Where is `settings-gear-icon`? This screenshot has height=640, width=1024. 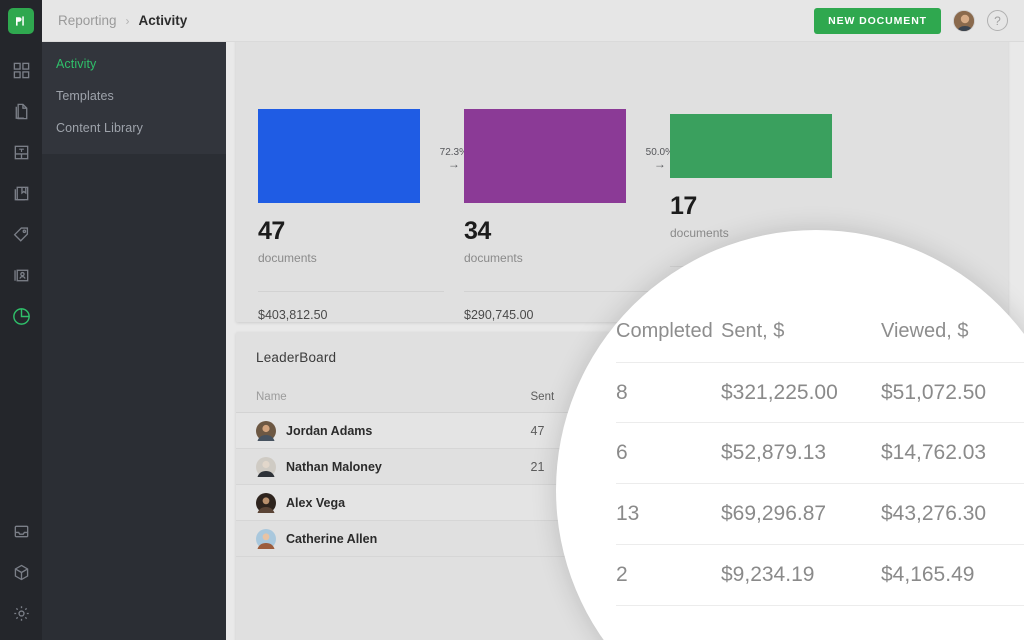
settings-gear-icon is located at coordinates (21, 613).